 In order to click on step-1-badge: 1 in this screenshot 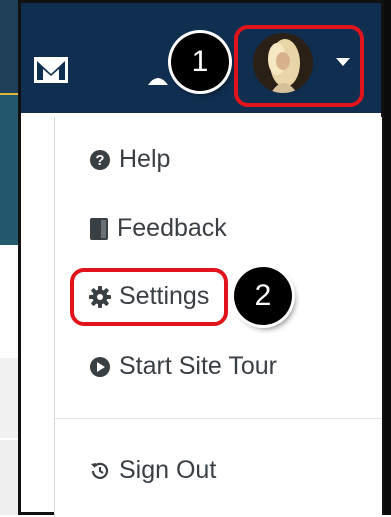, I will do `click(200, 62)`.